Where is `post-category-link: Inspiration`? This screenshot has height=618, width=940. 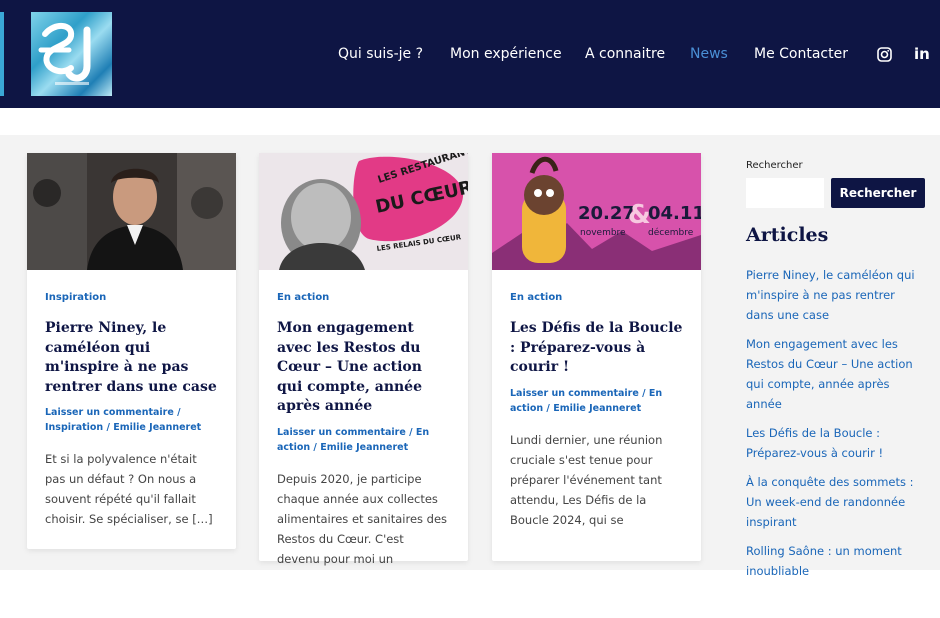 post-category-link: Inspiration is located at coordinates (131, 297).